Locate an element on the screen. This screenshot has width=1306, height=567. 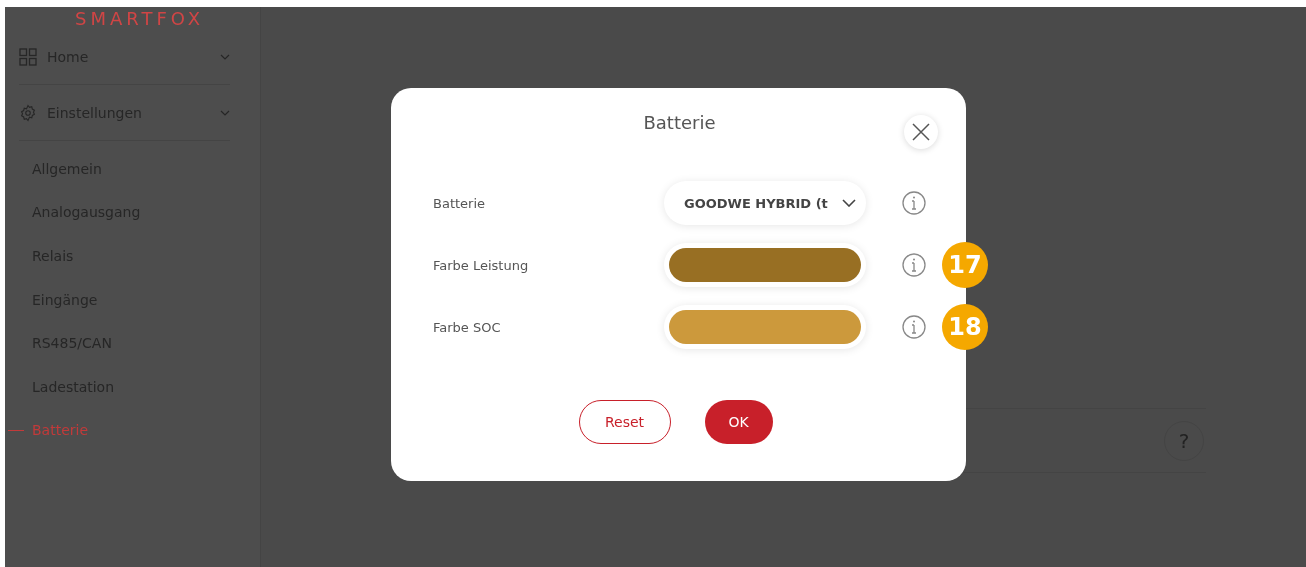
logo-text: SMARTFOX is located at coordinates (140, 19).